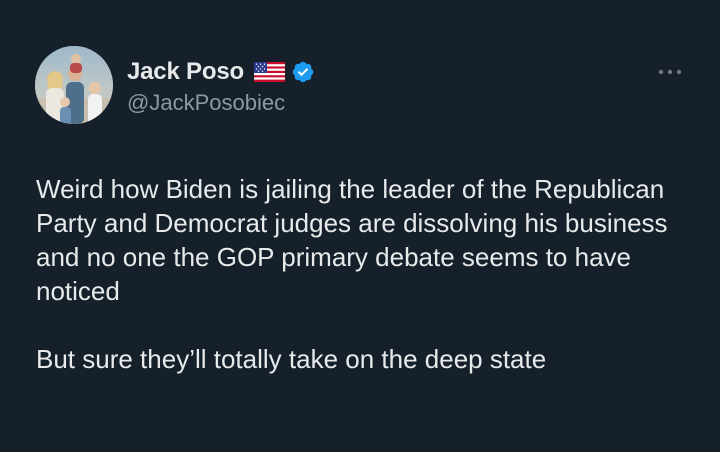 The image size is (720, 452). What do you see at coordinates (185, 72) in the screenshot?
I see `author-display-name: Jack Poso` at bounding box center [185, 72].